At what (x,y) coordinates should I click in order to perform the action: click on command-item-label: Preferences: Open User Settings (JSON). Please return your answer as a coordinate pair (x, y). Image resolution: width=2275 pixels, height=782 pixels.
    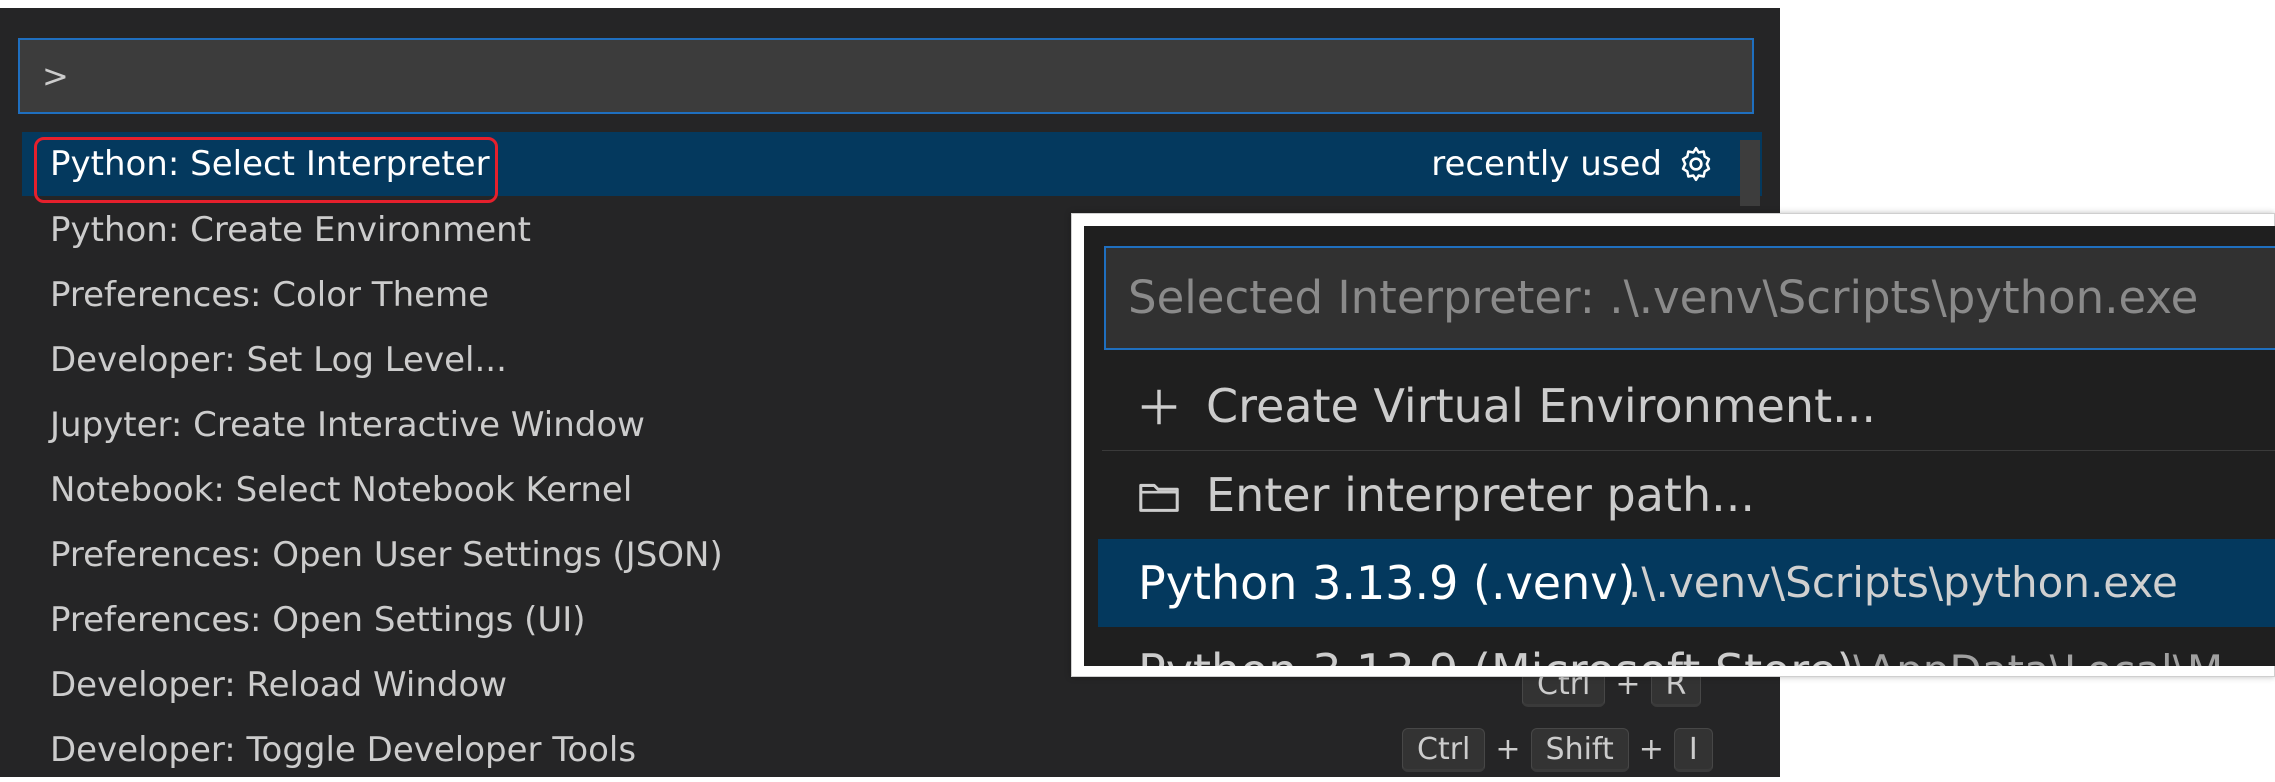
    Looking at the image, I should click on (386, 555).